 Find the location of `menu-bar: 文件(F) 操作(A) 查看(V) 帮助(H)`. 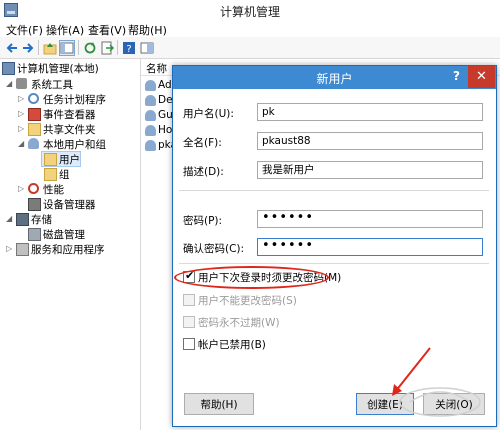

menu-bar: 文件(F) 操作(A) 查看(V) 帮助(H) is located at coordinates (250, 28).